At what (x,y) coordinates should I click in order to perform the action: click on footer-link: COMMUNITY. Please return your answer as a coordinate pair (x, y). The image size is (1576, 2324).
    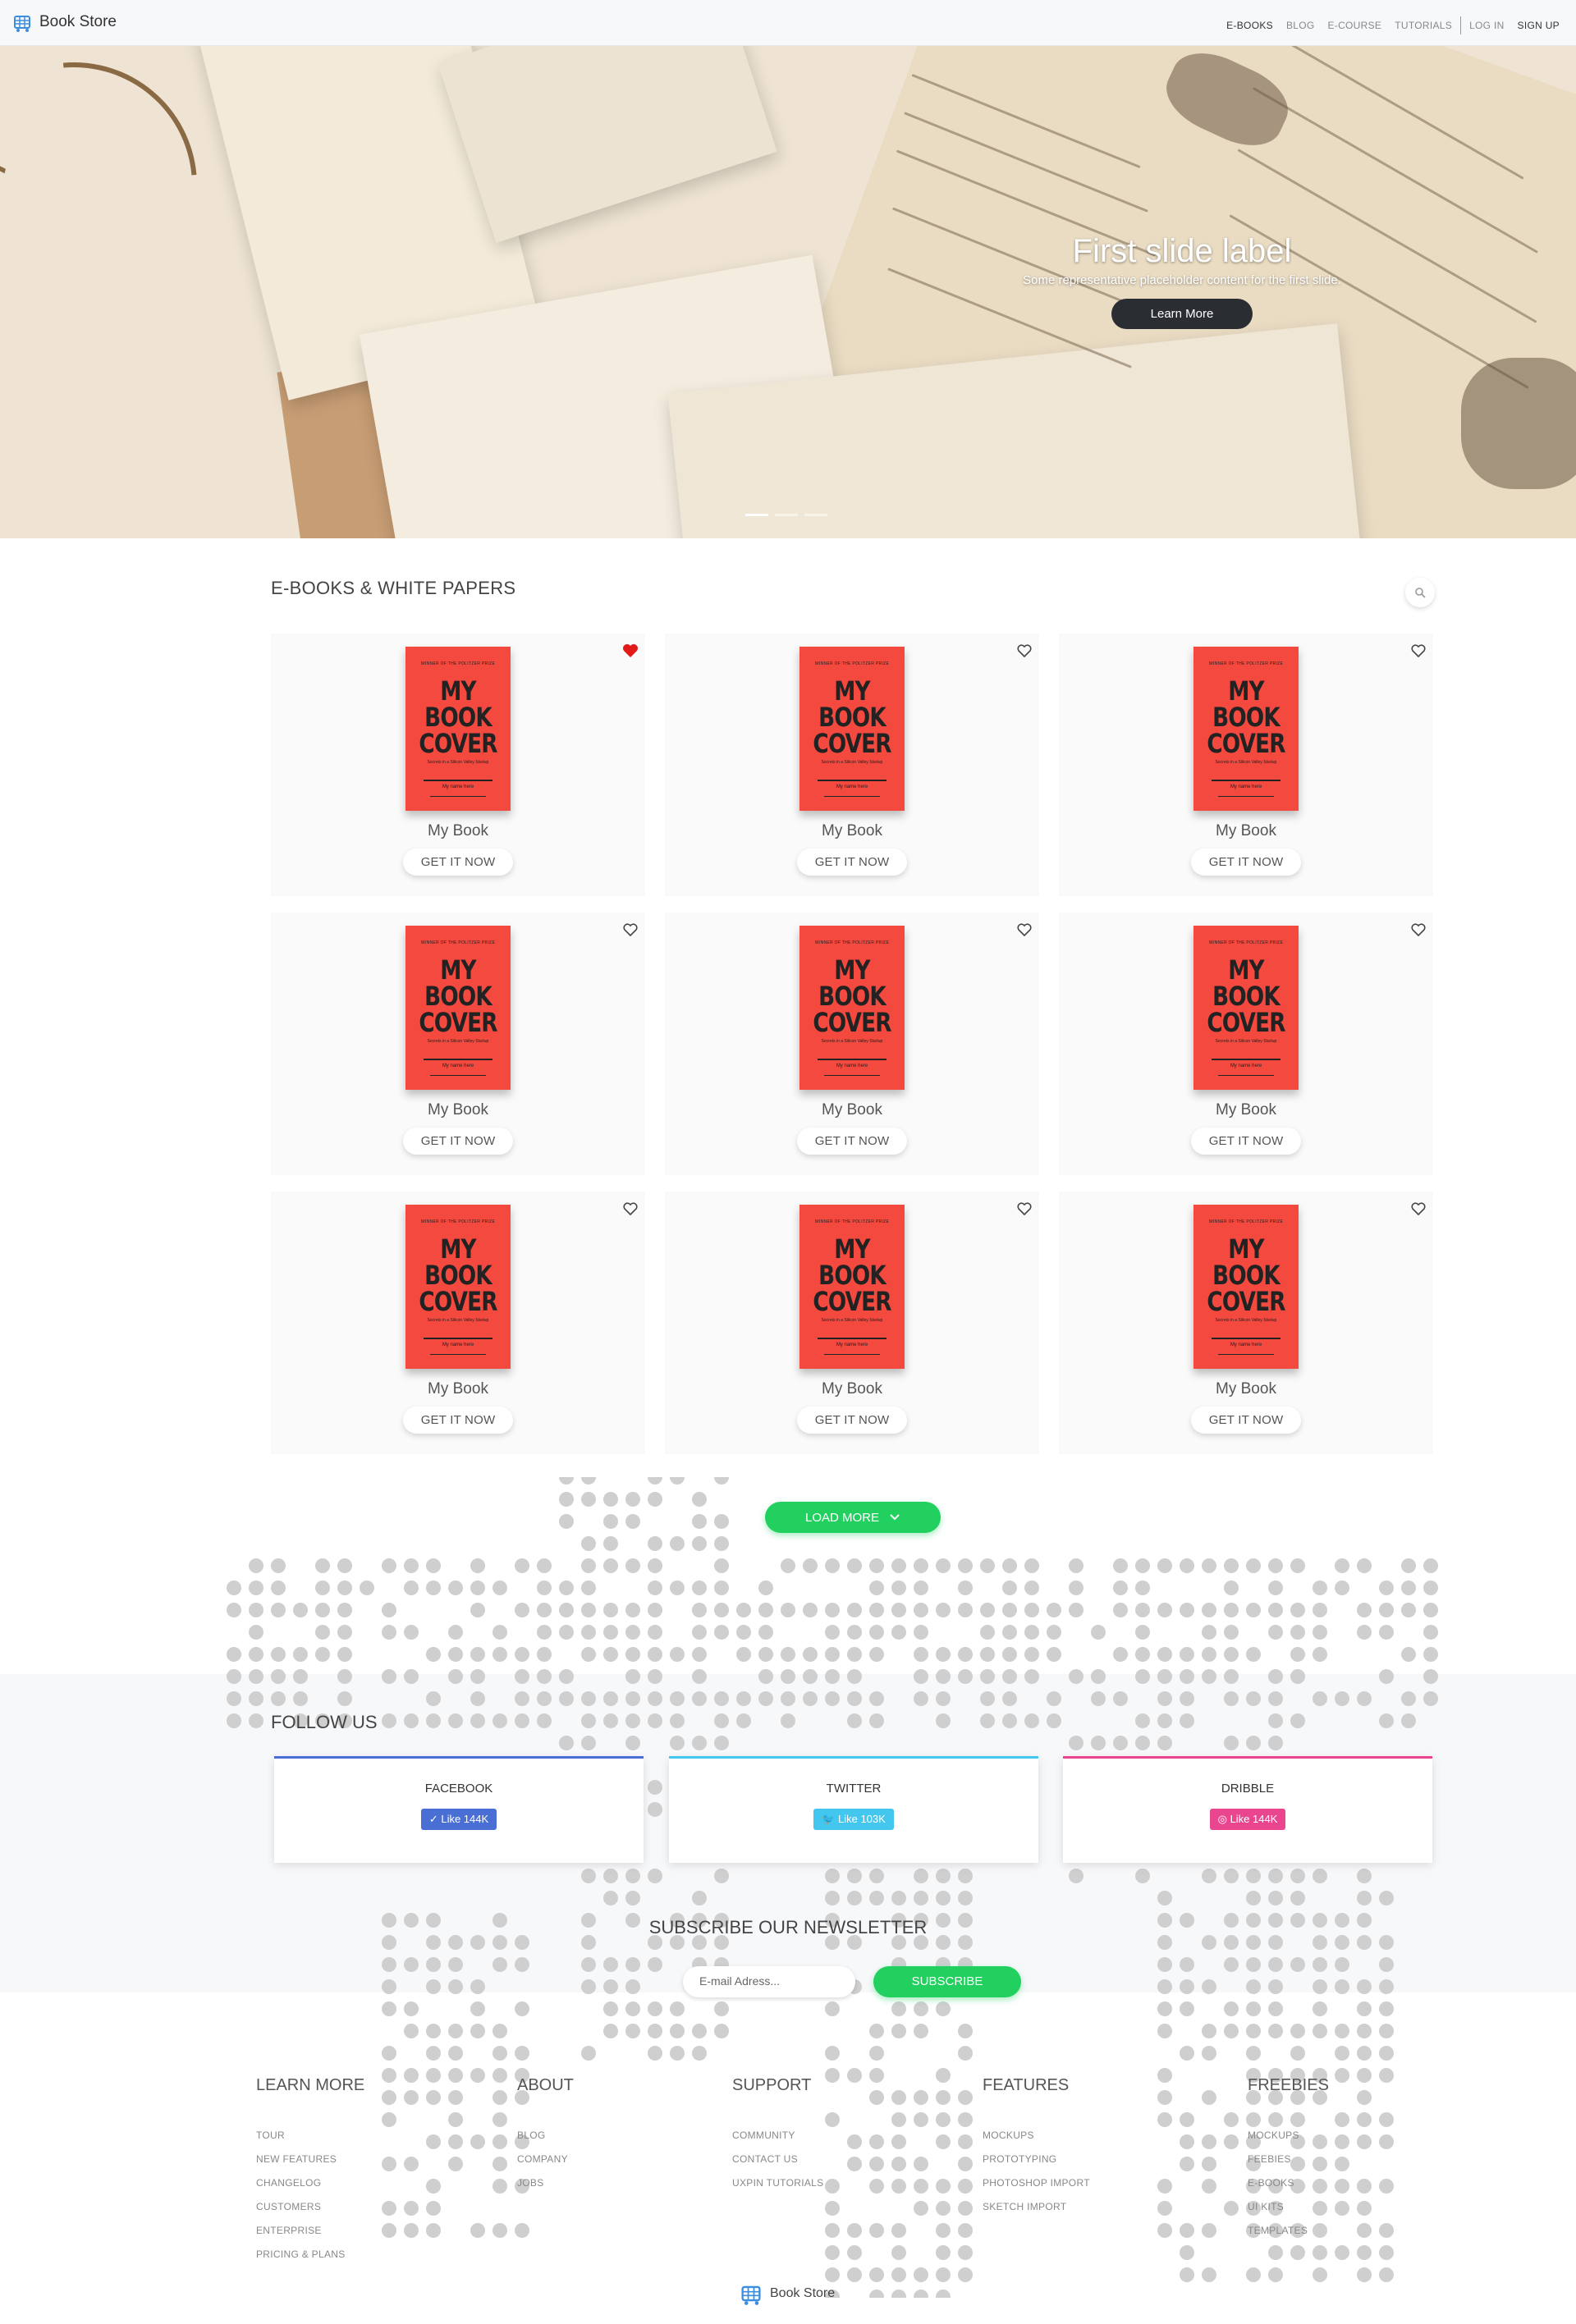
    Looking at the image, I should click on (777, 2135).